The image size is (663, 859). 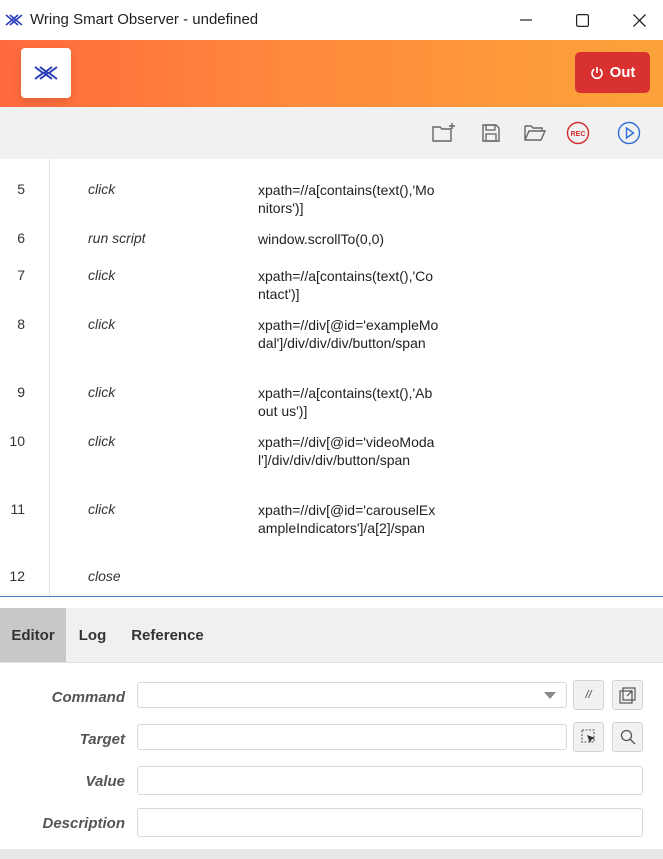 I want to click on minimize-button, so click(x=526, y=20).